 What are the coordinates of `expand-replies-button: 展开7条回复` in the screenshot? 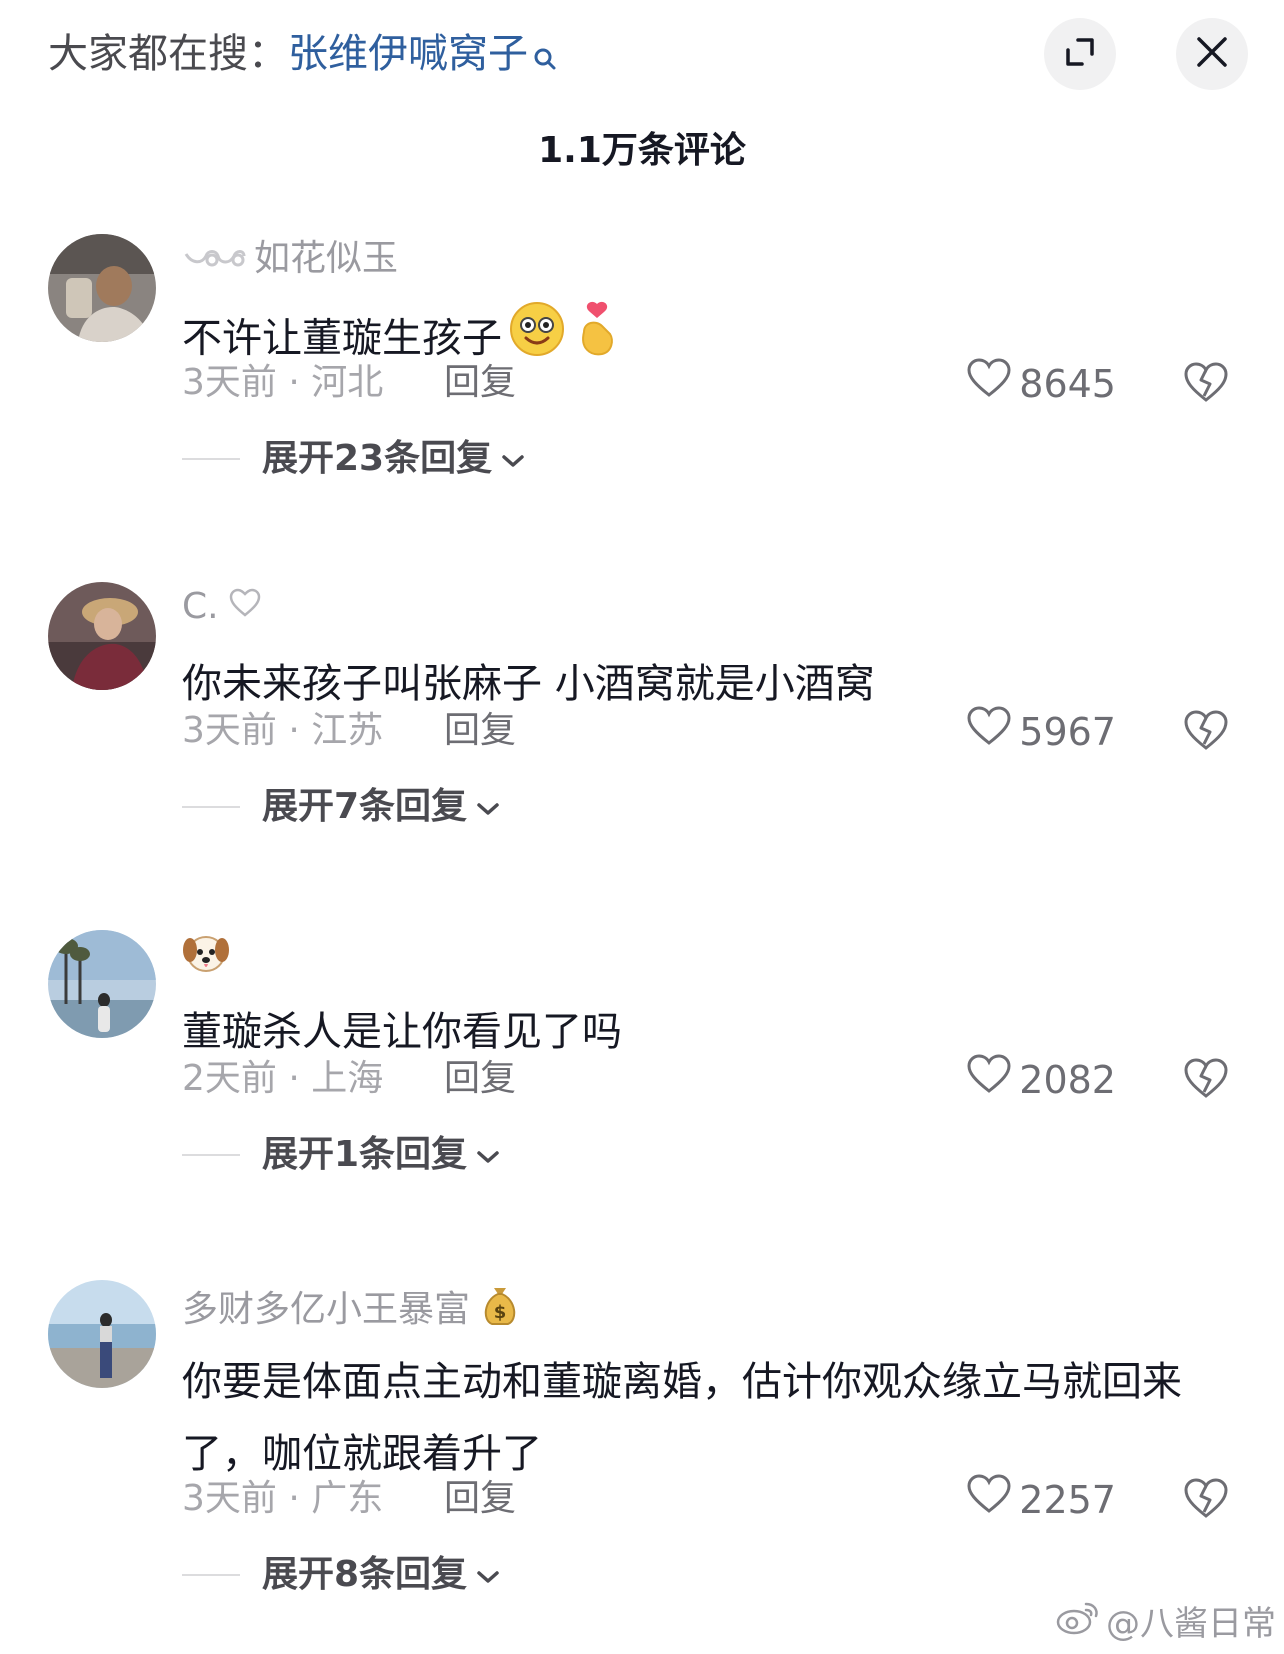 It's located at (341, 807).